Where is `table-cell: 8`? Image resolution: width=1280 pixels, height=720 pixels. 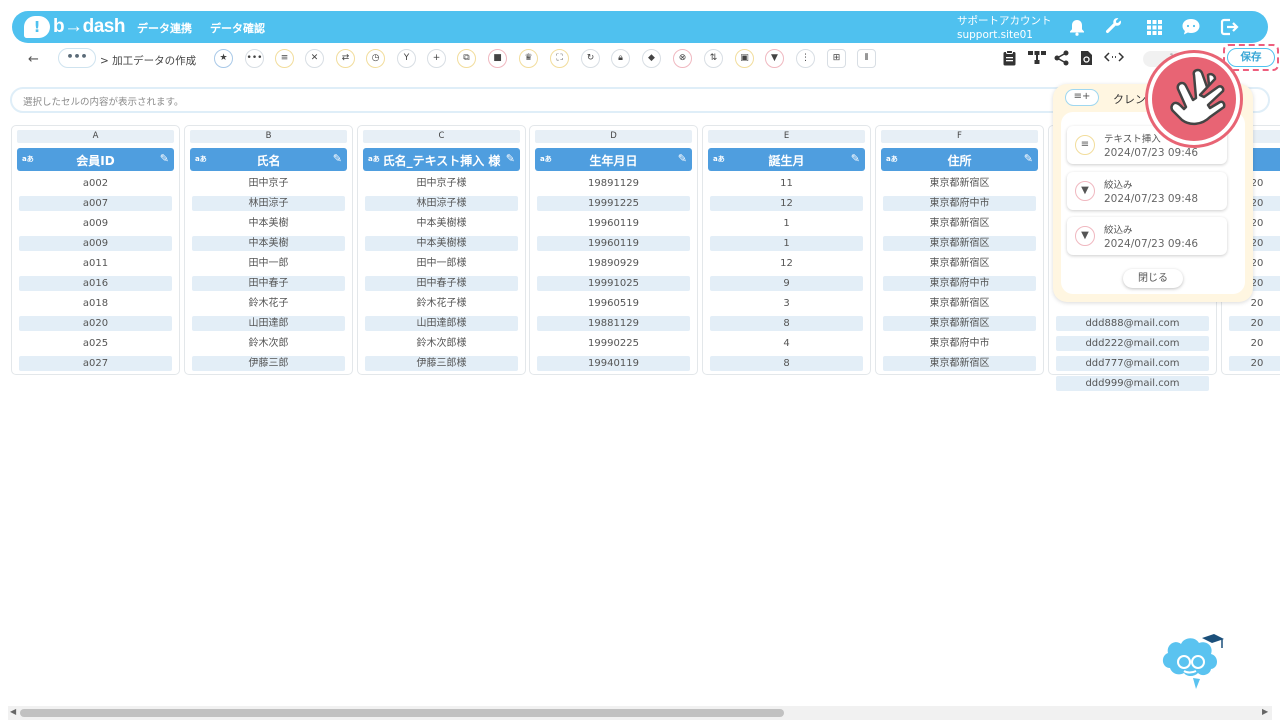 table-cell: 8 is located at coordinates (786, 363).